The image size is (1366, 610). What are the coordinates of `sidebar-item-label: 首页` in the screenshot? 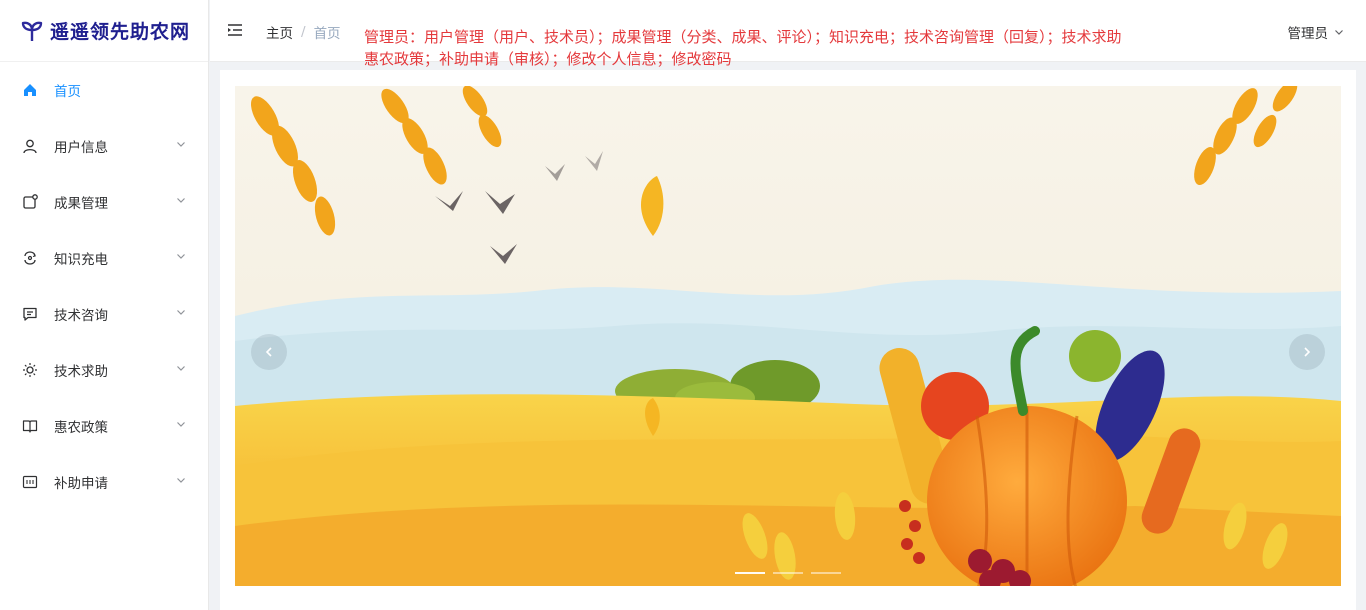 It's located at (67, 92).